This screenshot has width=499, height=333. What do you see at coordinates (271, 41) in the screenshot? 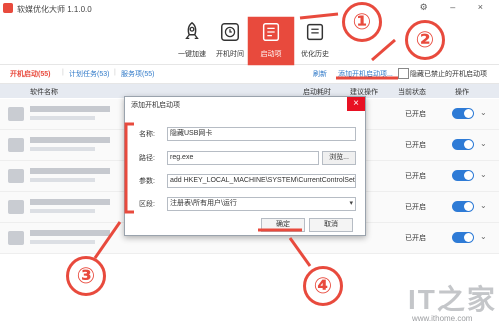
I see `highlight-box` at bounding box center [271, 41].